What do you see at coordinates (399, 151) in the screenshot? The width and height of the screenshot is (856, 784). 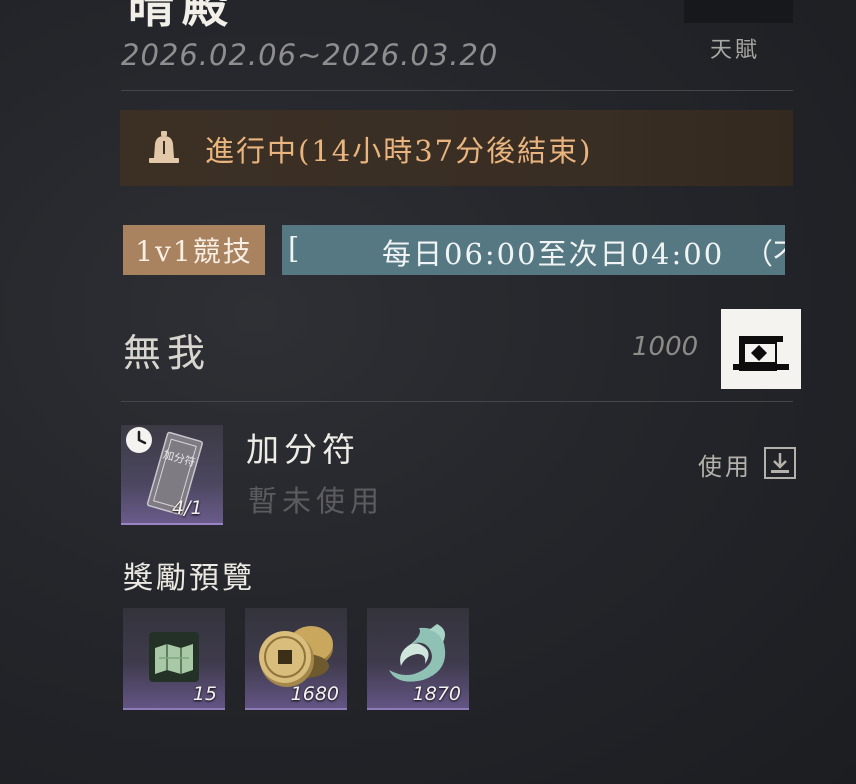 I see `event-status-text: 進行中(14小時37分後結束)` at bounding box center [399, 151].